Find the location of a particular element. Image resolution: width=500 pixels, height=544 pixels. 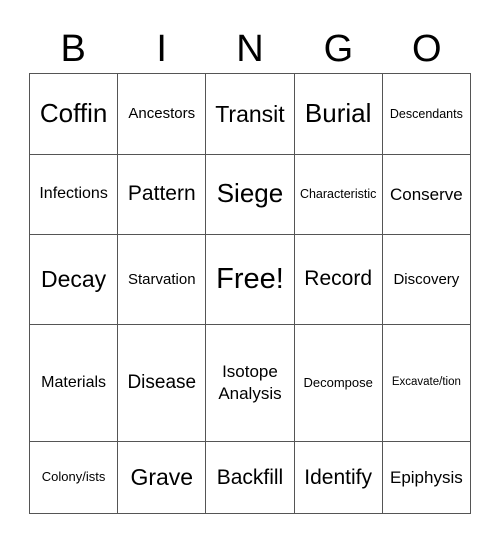

bingo-cell: Grave is located at coordinates (162, 477).